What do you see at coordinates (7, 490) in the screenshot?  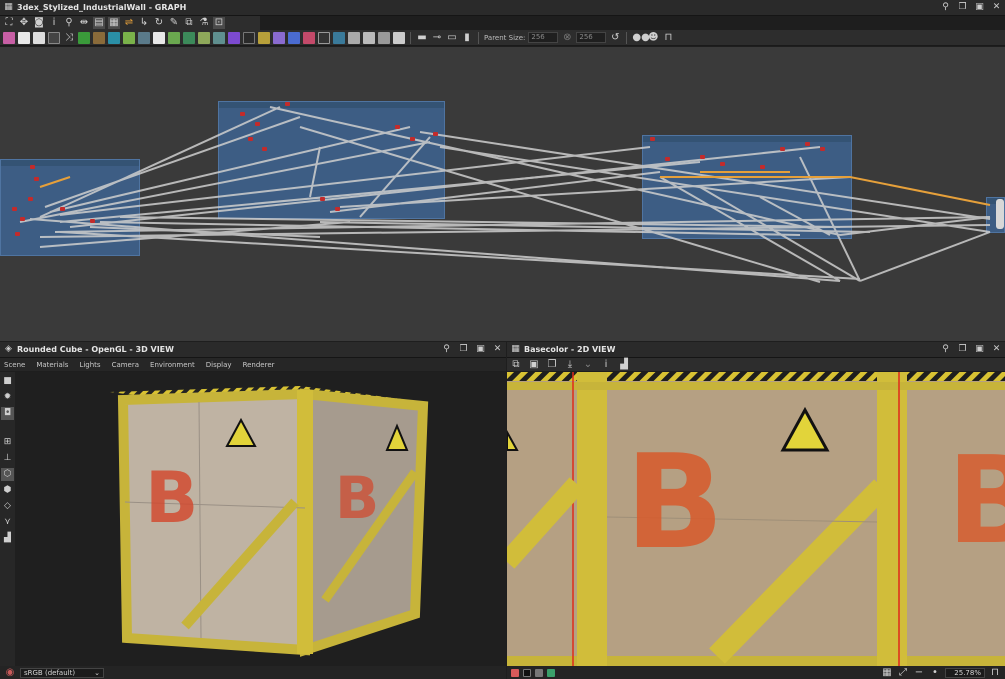 I see `wireframe-icon: ⬢` at bounding box center [7, 490].